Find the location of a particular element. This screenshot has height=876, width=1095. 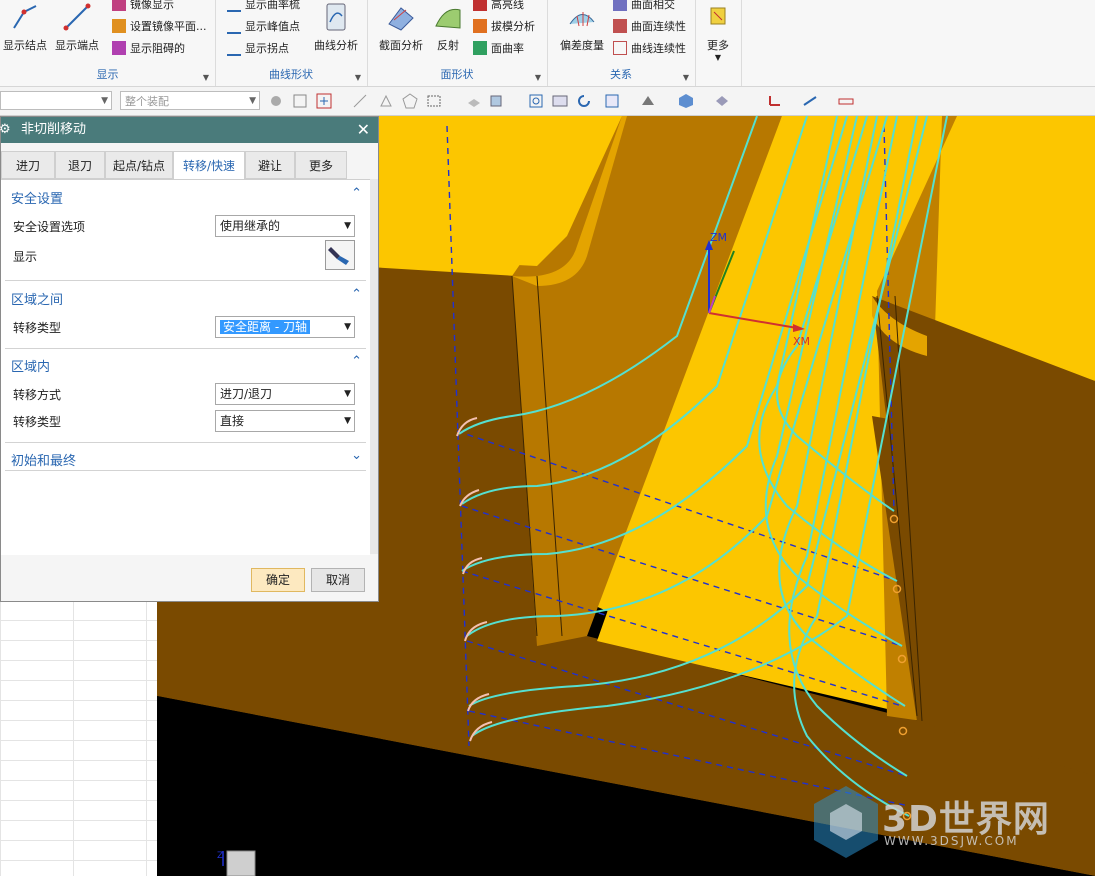

render-style-icon is located at coordinates (648, 101).